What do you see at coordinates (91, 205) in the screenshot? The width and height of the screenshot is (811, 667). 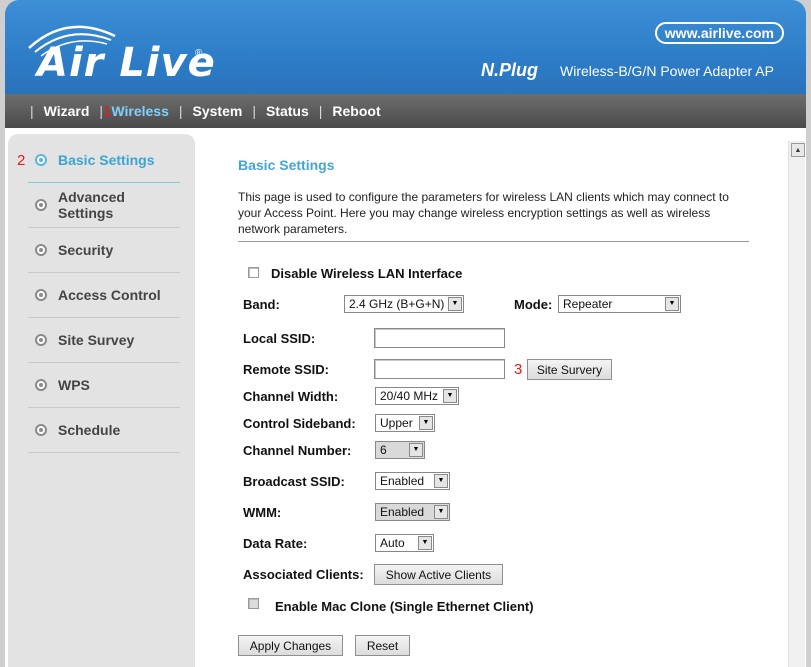 I see `sidebar-item-label: Advanced Settings` at bounding box center [91, 205].